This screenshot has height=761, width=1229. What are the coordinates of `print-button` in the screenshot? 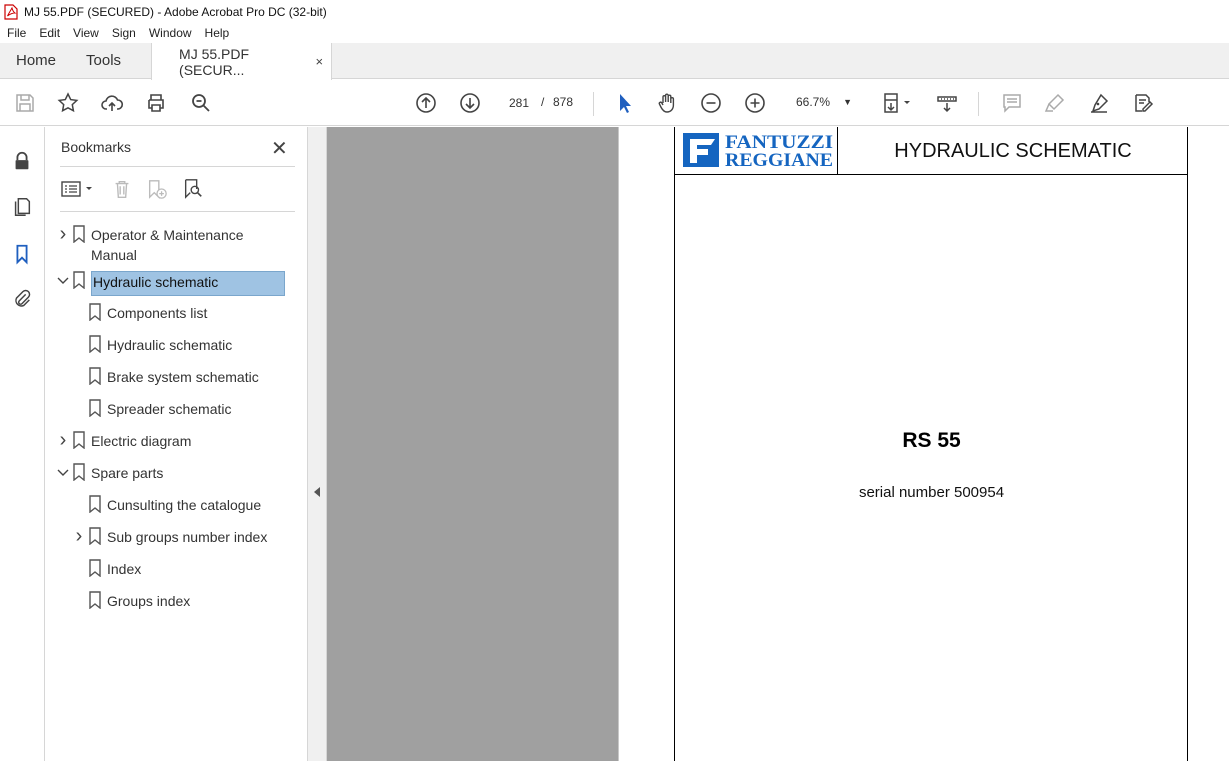 It's located at (156, 103).